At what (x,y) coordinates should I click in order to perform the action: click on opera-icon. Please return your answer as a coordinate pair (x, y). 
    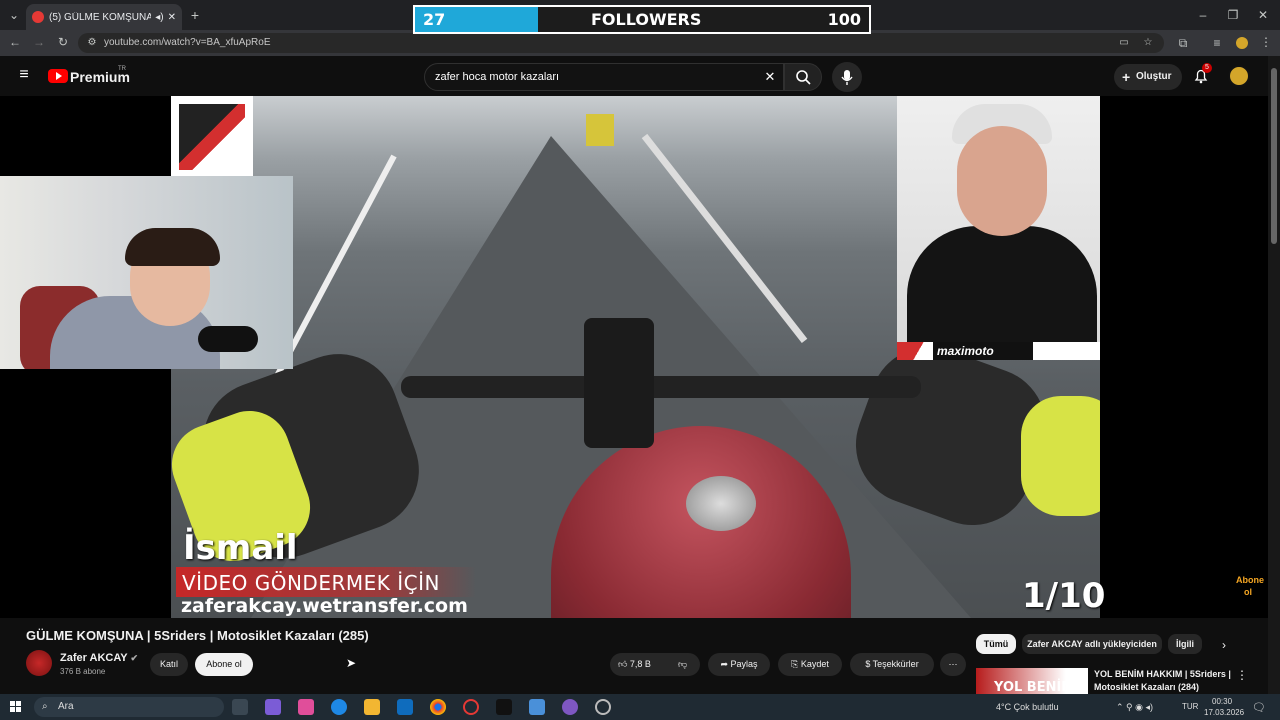
    Looking at the image, I should click on (471, 707).